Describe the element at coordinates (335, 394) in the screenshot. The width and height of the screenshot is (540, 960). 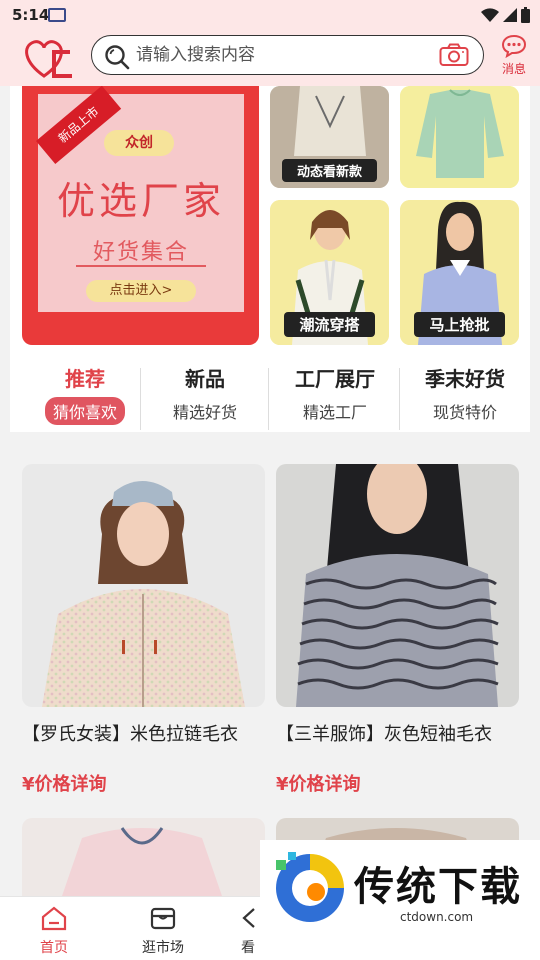
I see `category-factory: 工厂展厅 精选工厂` at that location.